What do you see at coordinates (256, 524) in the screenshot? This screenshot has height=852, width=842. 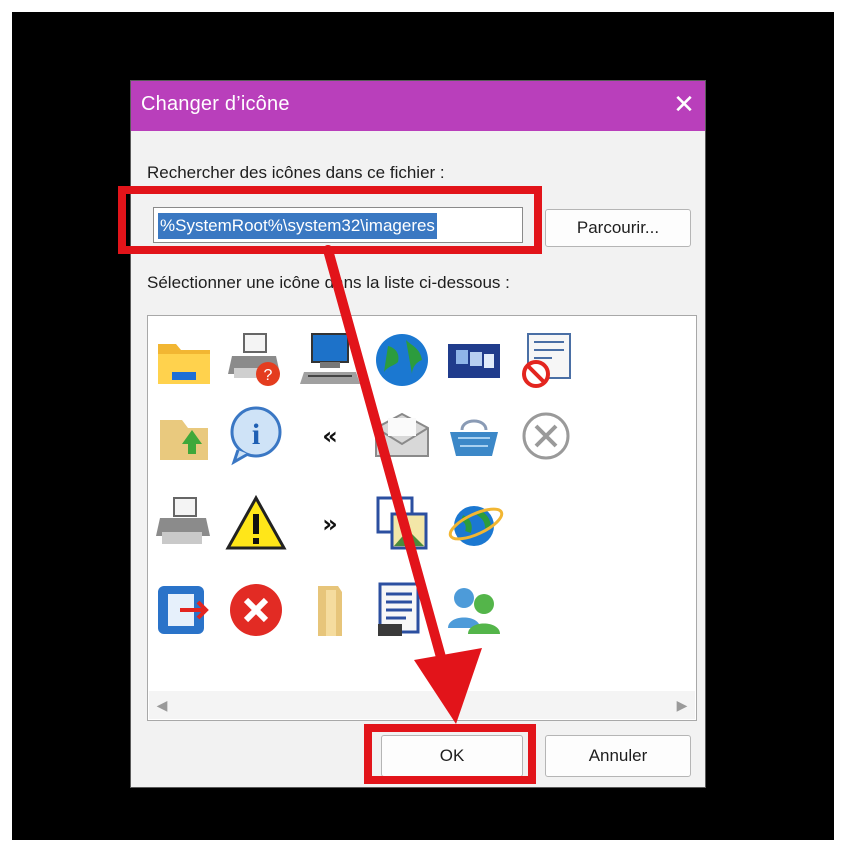 I see `warning-icon` at bounding box center [256, 524].